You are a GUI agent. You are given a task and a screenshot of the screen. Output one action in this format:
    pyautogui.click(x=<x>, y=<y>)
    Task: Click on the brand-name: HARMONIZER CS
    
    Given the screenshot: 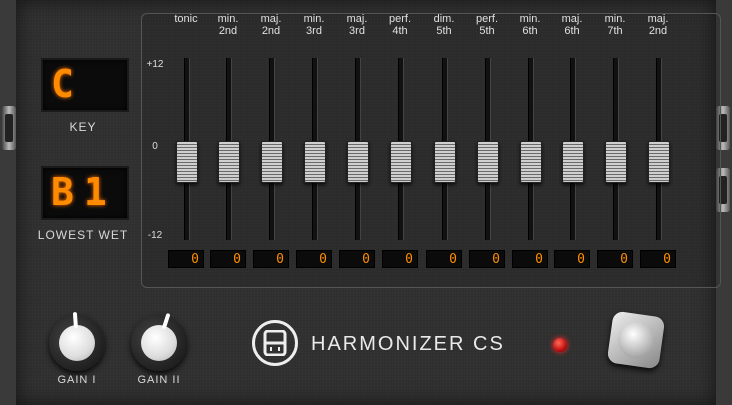 What is the action you would take?
    pyautogui.click(x=408, y=344)
    